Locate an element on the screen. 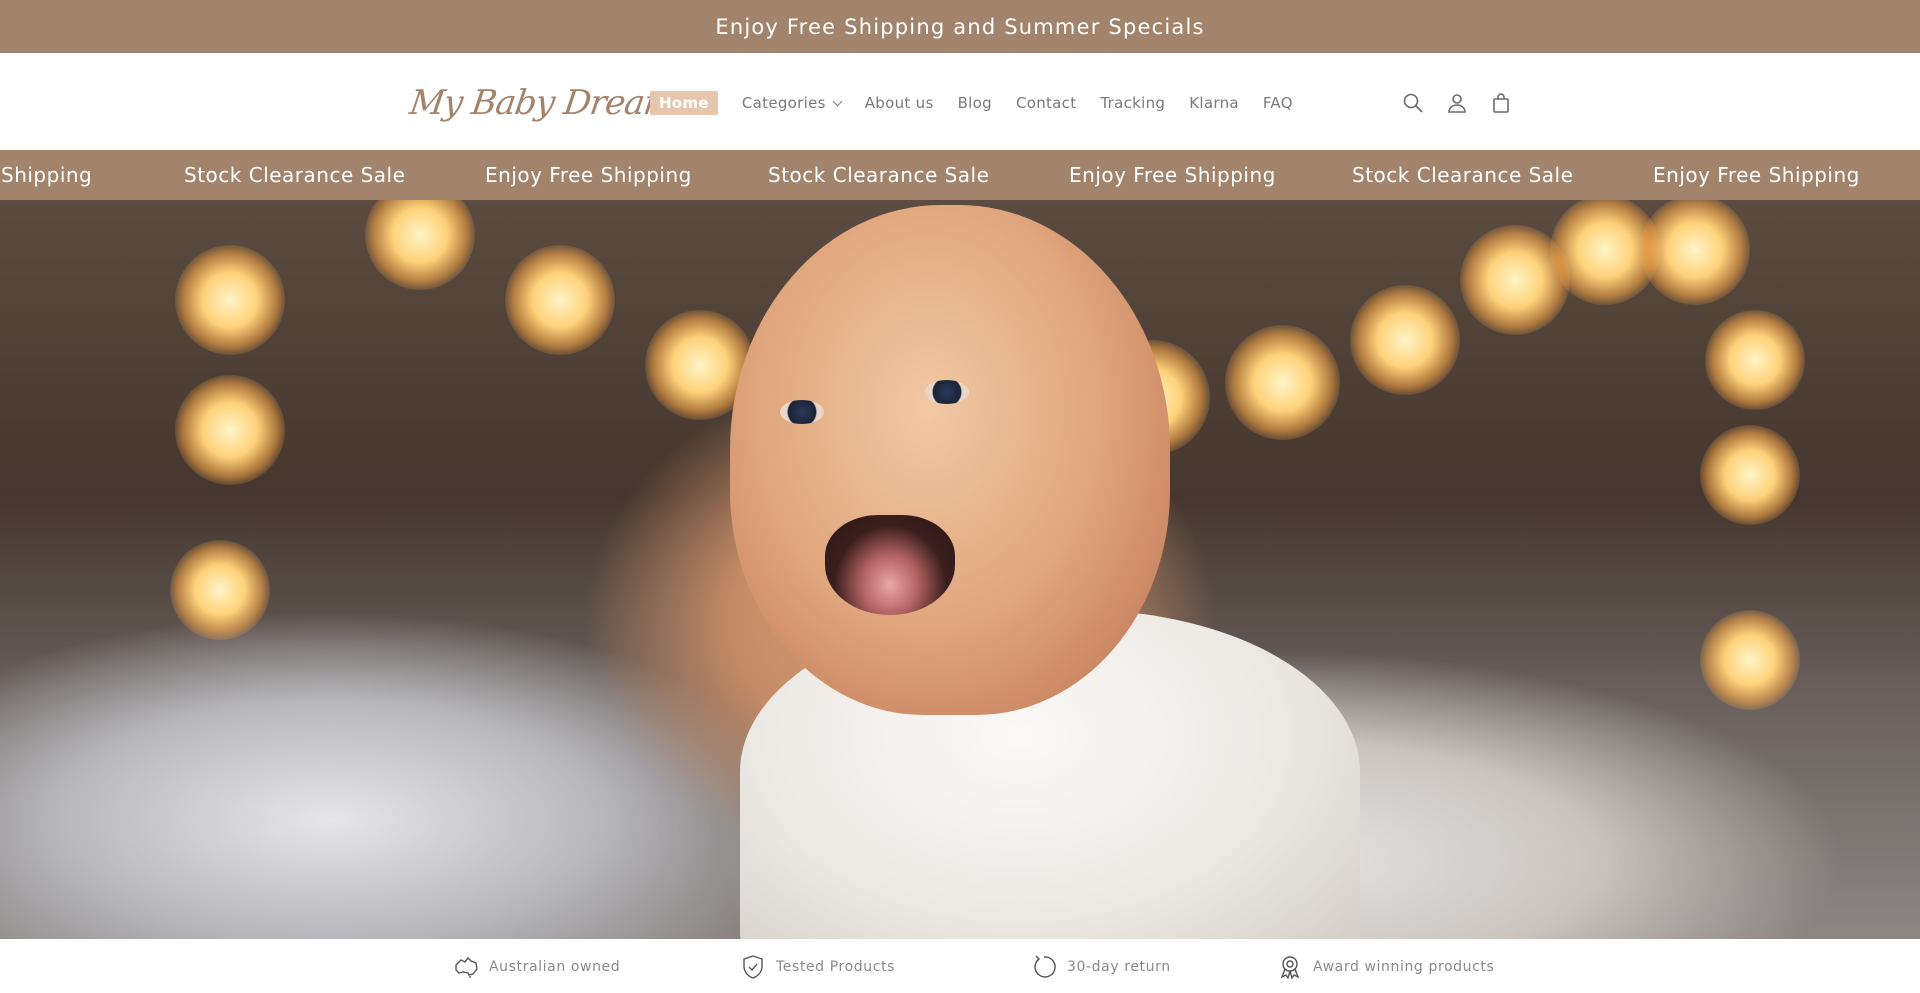 This screenshot has width=1920, height=993. feature-label: Award winning products is located at coordinates (1404, 967).